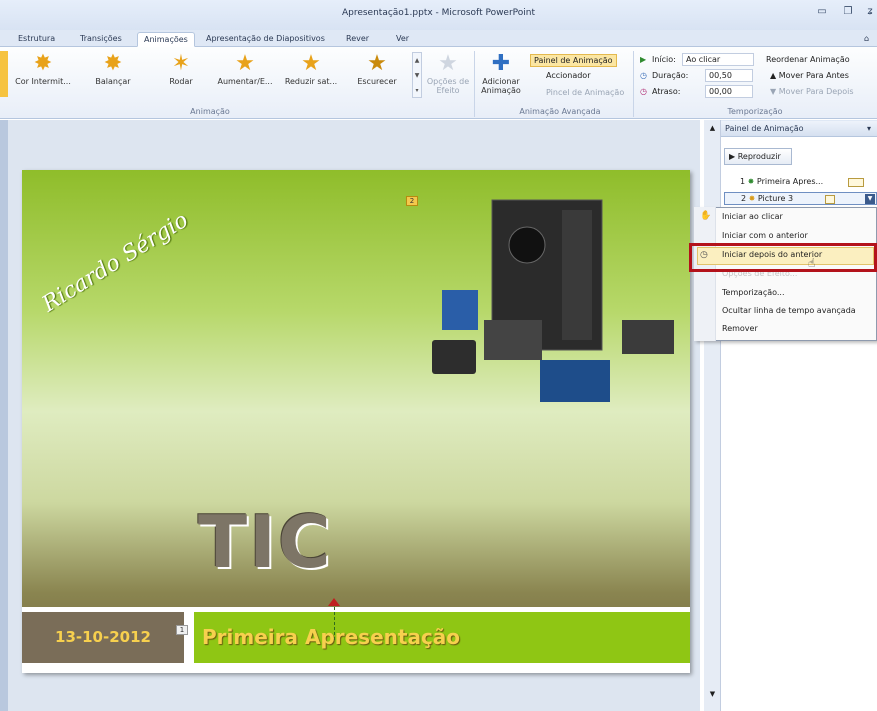  I want to click on gallery-selected-edge, so click(4, 74).